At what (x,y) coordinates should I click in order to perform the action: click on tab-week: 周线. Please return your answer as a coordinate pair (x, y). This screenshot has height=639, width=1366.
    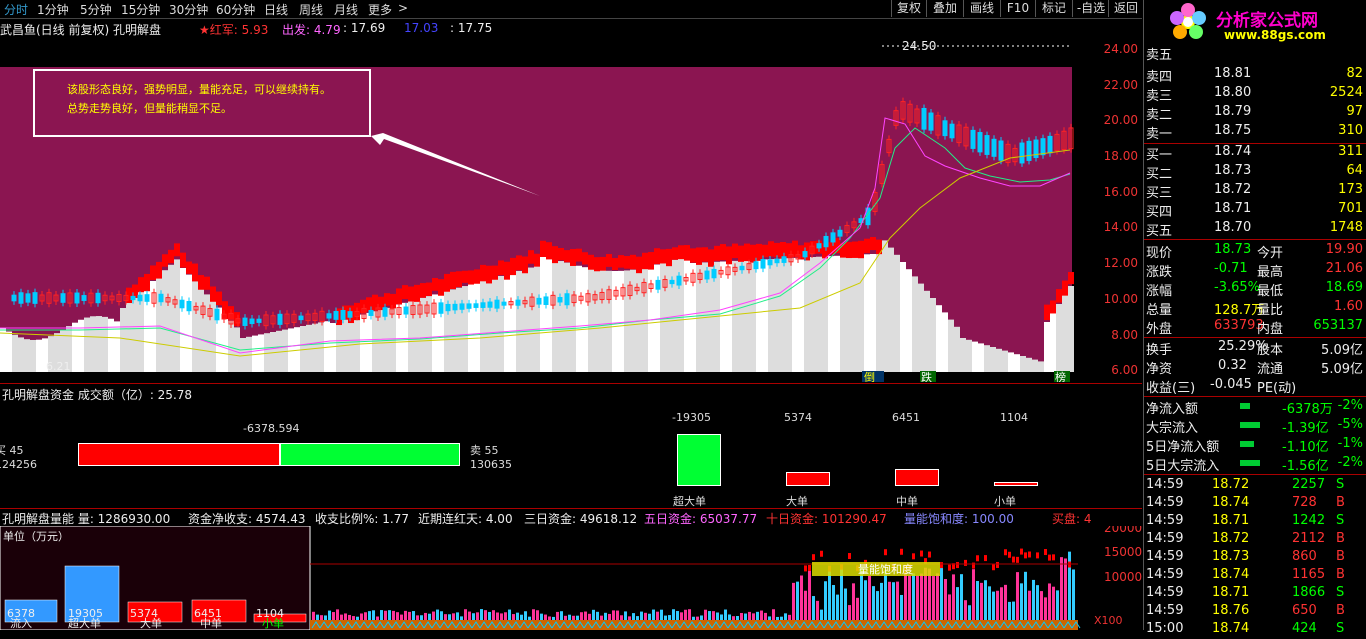
    Looking at the image, I should click on (311, 9).